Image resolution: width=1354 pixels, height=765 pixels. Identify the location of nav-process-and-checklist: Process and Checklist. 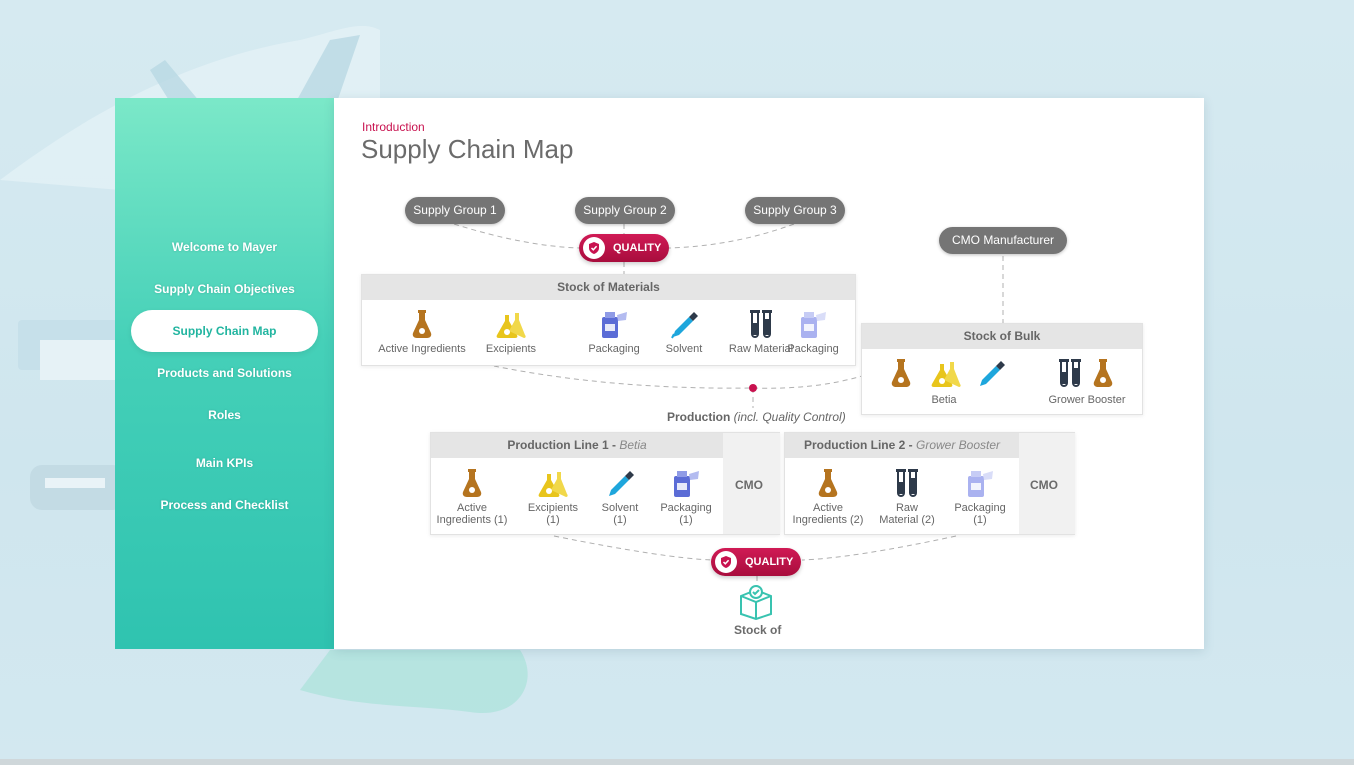
(224, 505).